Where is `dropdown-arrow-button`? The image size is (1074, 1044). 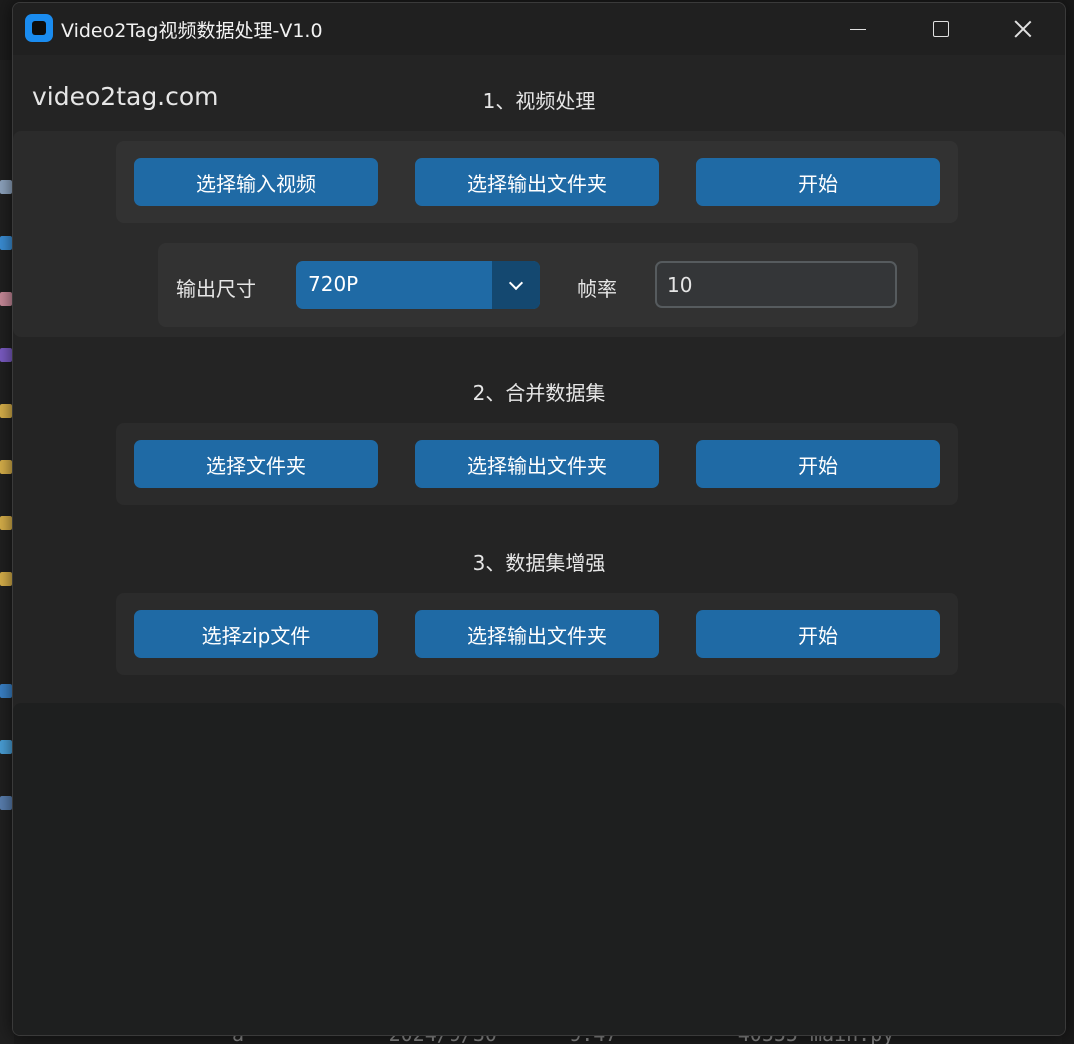 dropdown-arrow-button is located at coordinates (516, 285).